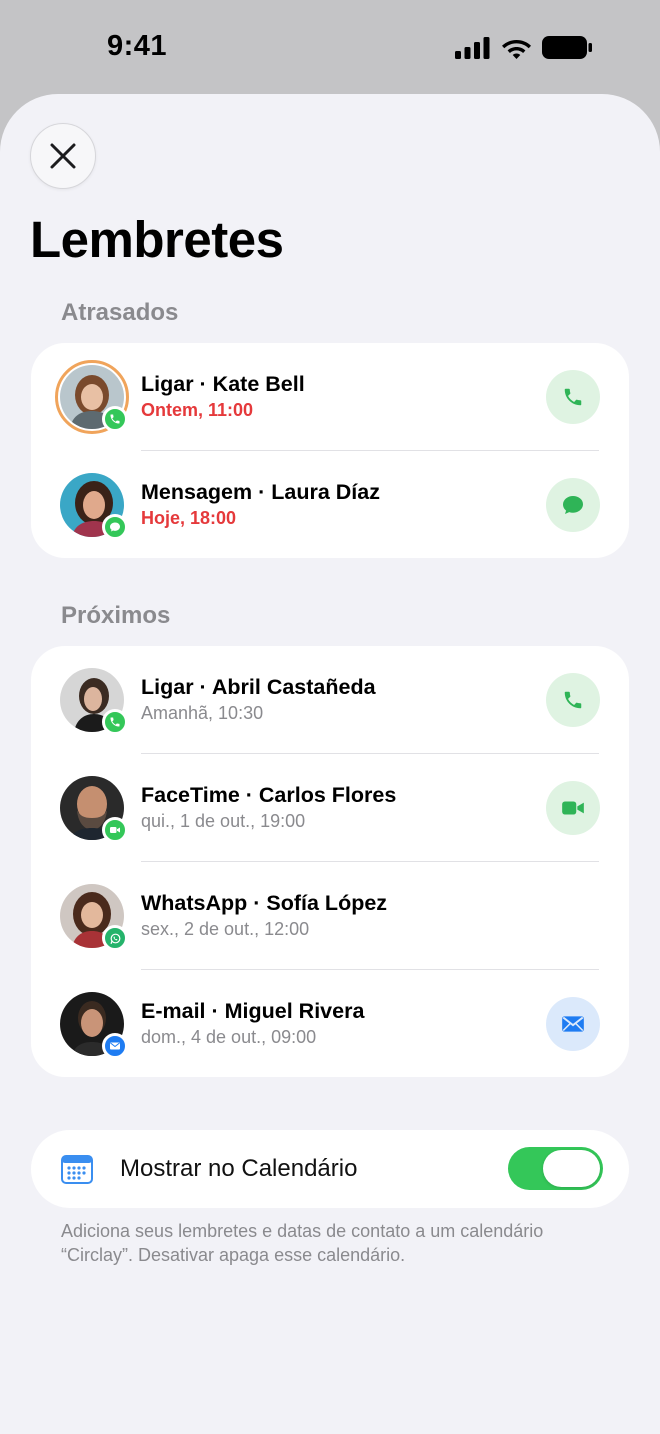 The image size is (660, 1434). I want to click on facetime-button, so click(573, 808).